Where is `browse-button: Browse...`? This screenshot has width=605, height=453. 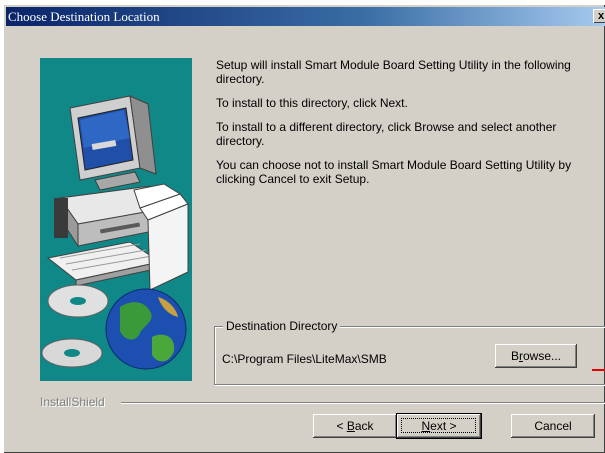
browse-button: Browse... is located at coordinates (536, 356).